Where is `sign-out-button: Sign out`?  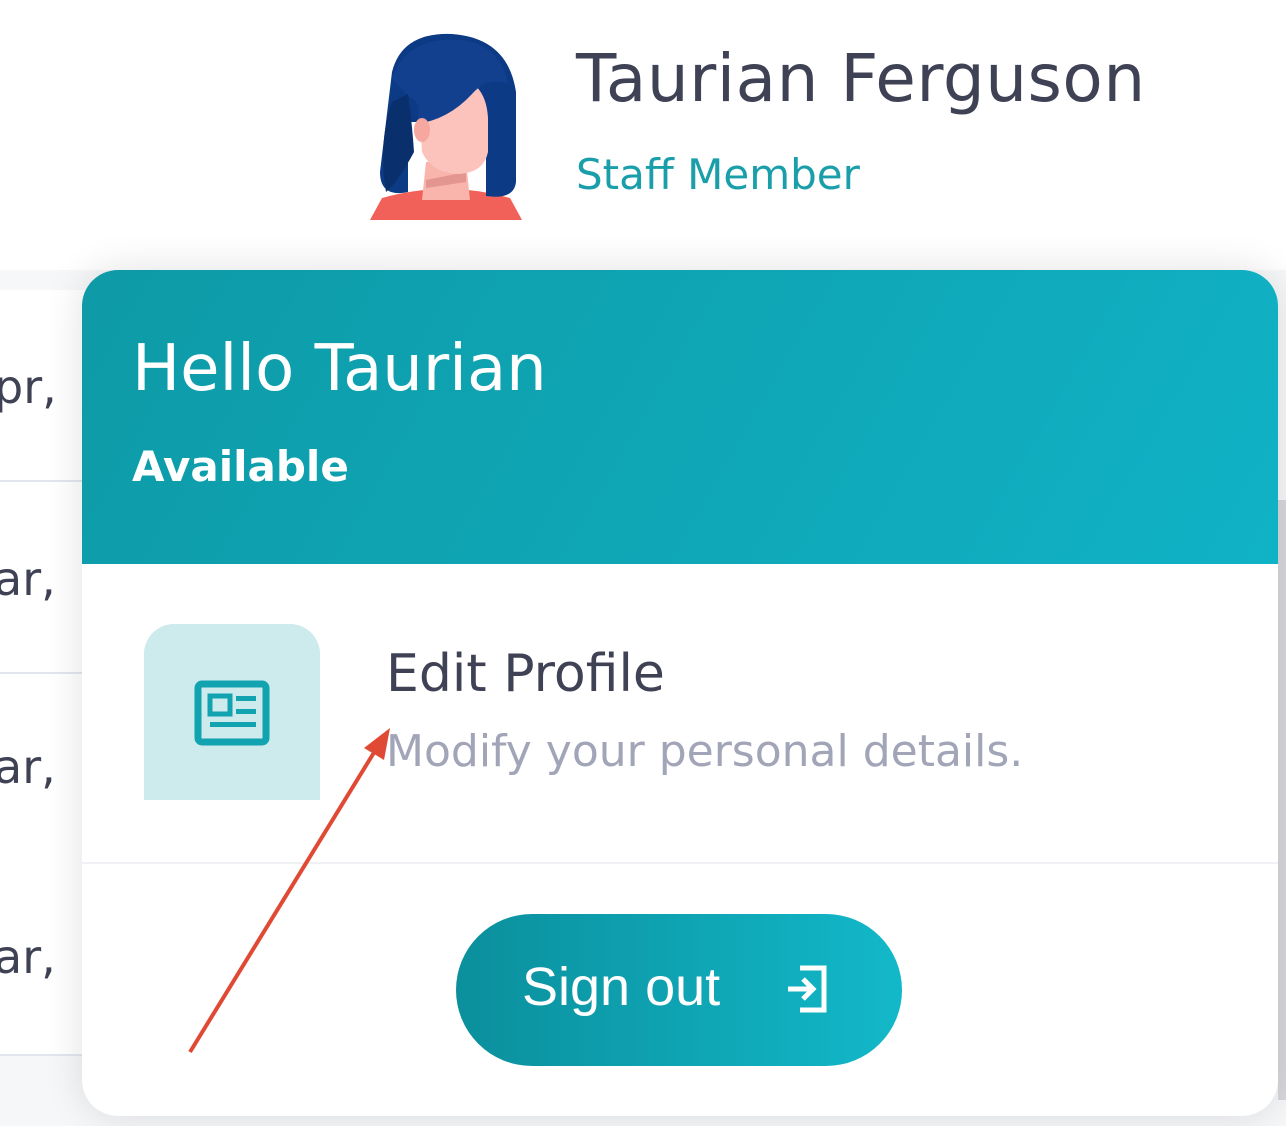 sign-out-button: Sign out is located at coordinates (679, 990).